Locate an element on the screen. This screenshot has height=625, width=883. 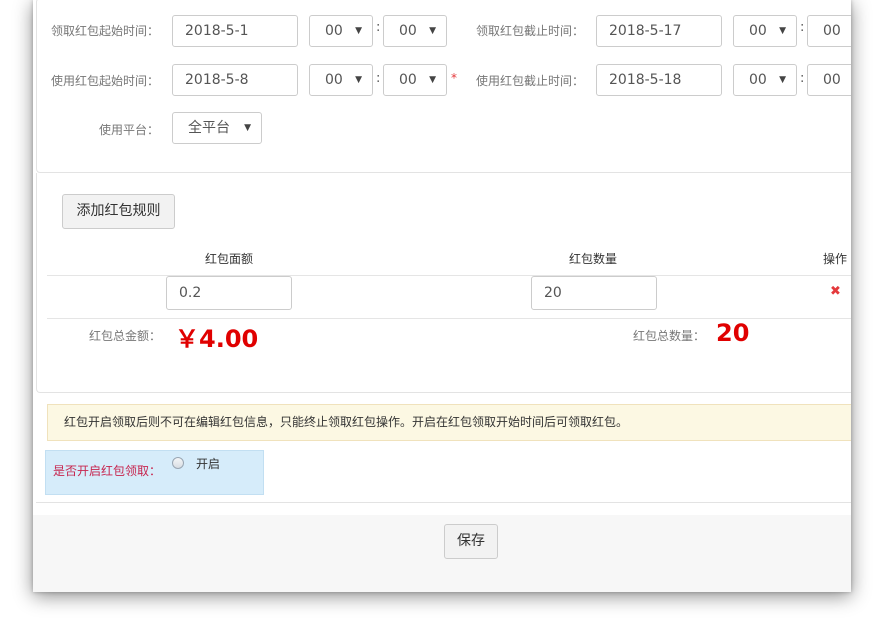
use-start-hour-select: 00 ▼ is located at coordinates (341, 80).